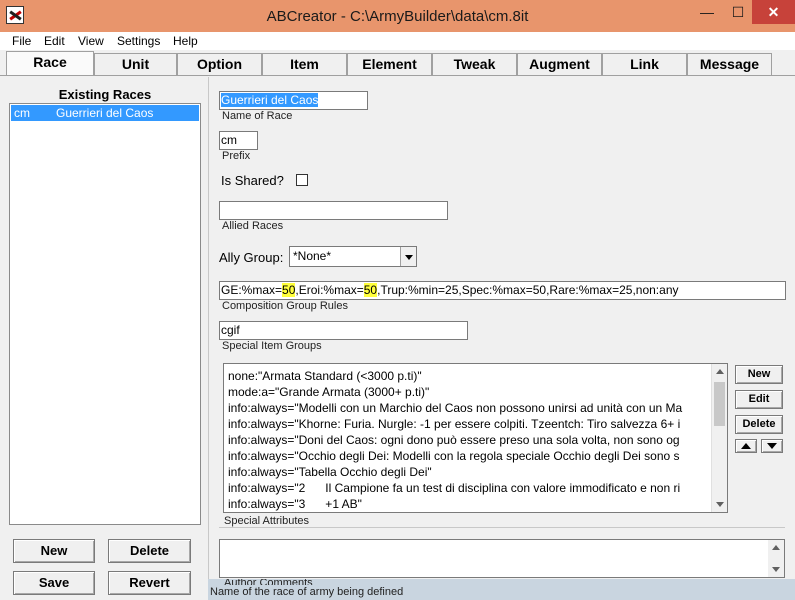 Image resolution: width=795 pixels, height=600 pixels. I want to click on is-shared-checkbox, so click(302, 180).